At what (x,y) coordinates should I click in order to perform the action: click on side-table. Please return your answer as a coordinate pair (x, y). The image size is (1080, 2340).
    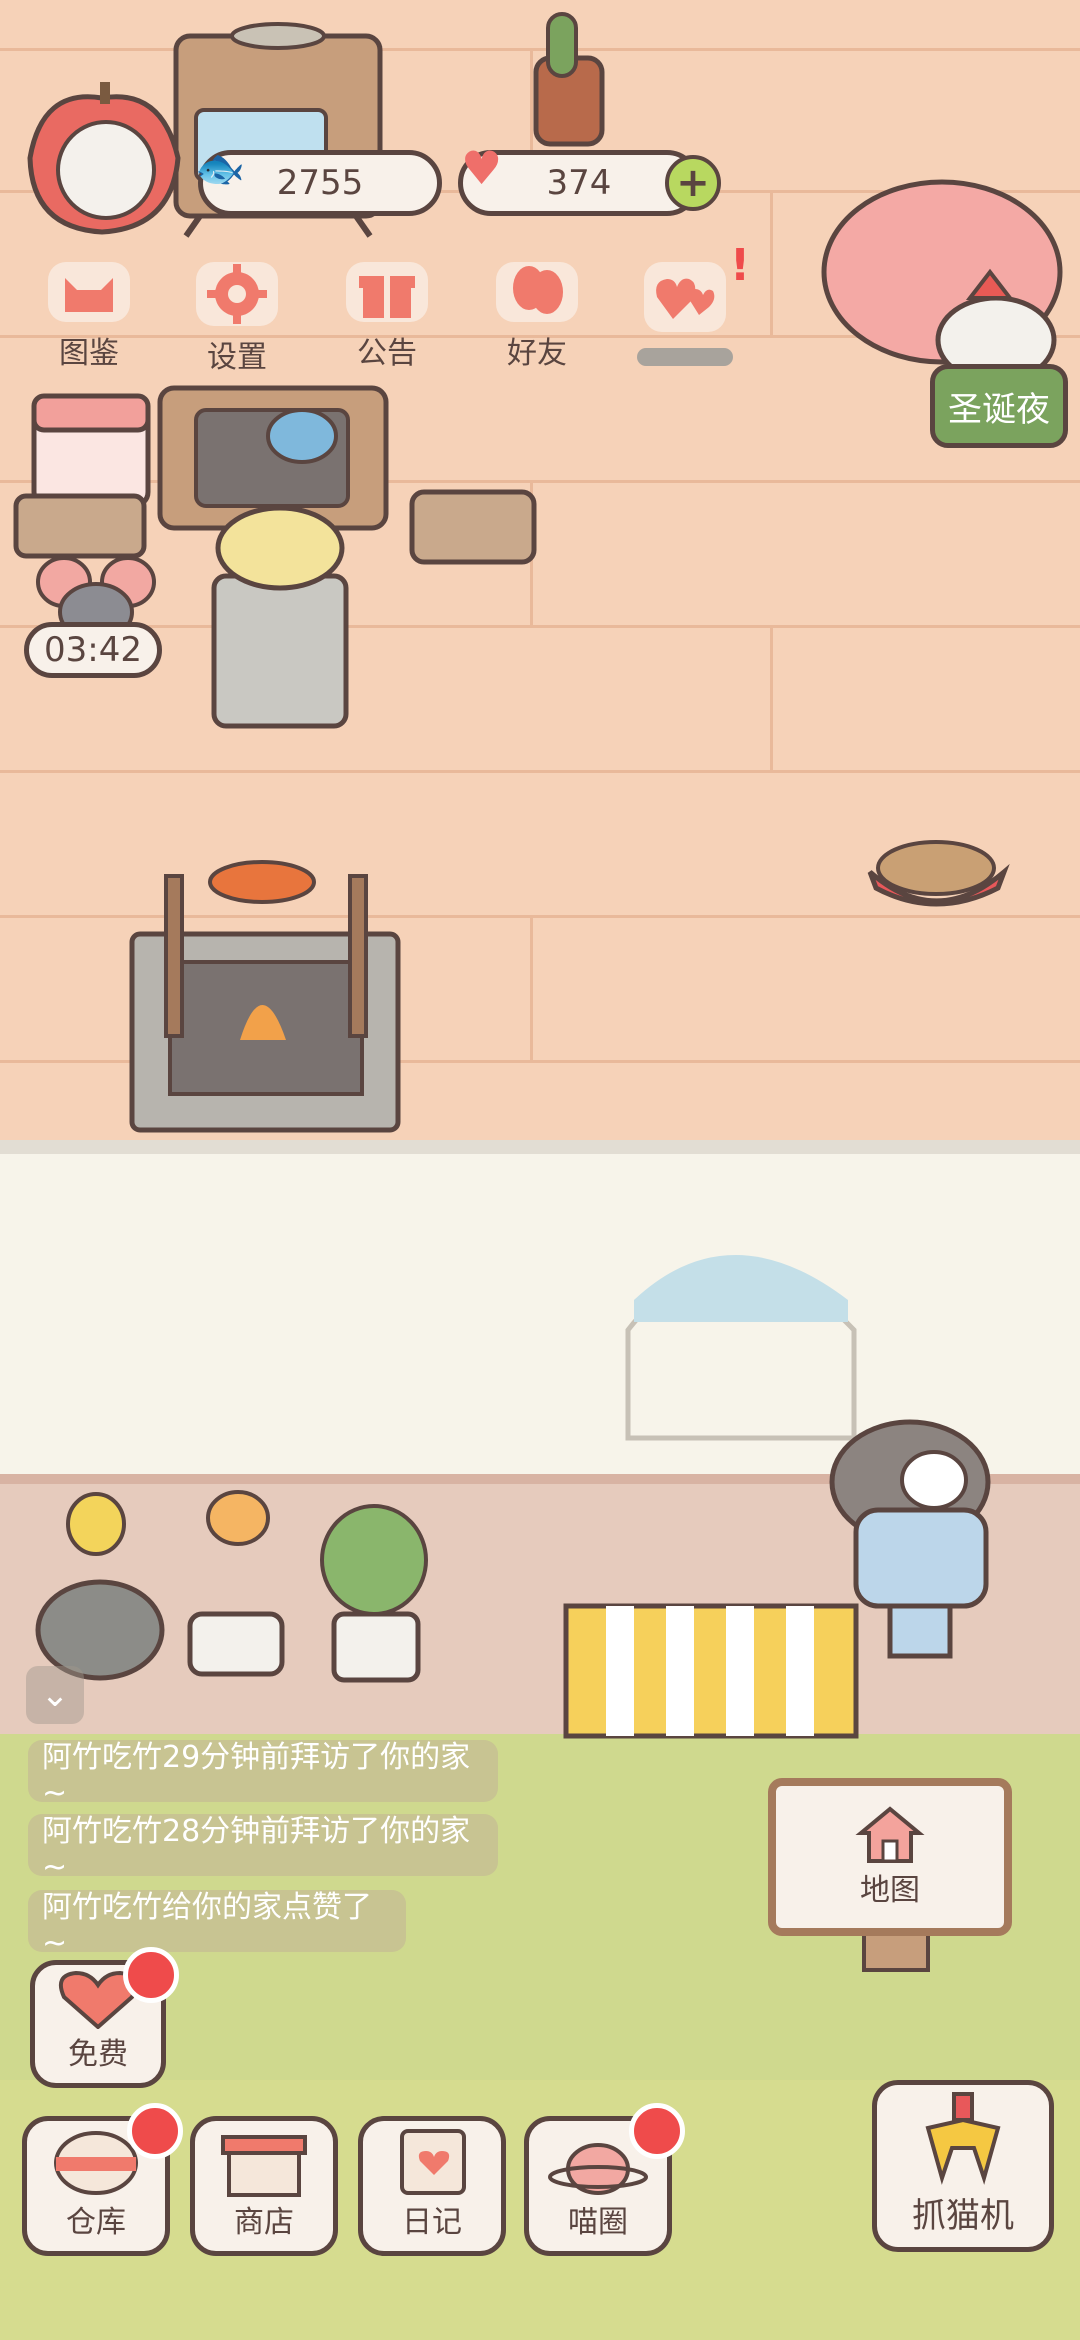
    Looking at the image, I should click on (80, 526).